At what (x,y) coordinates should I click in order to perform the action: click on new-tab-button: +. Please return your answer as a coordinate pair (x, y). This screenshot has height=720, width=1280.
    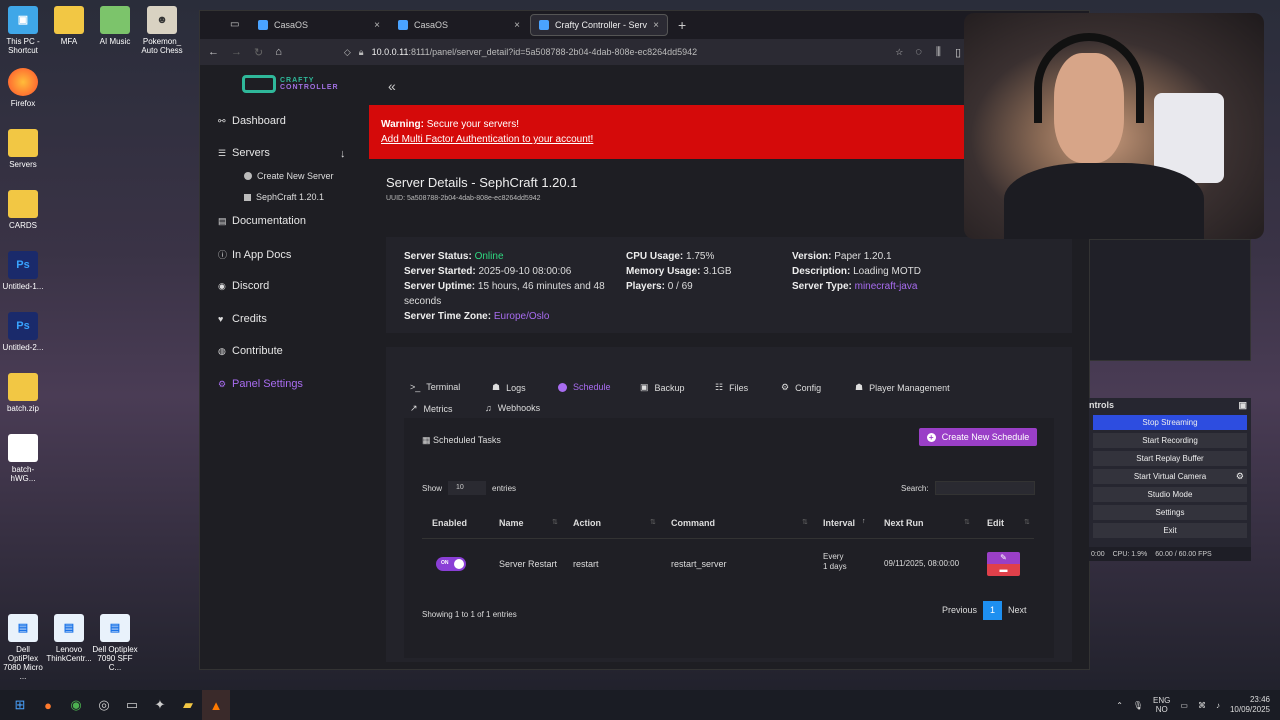
    Looking at the image, I should click on (682, 25).